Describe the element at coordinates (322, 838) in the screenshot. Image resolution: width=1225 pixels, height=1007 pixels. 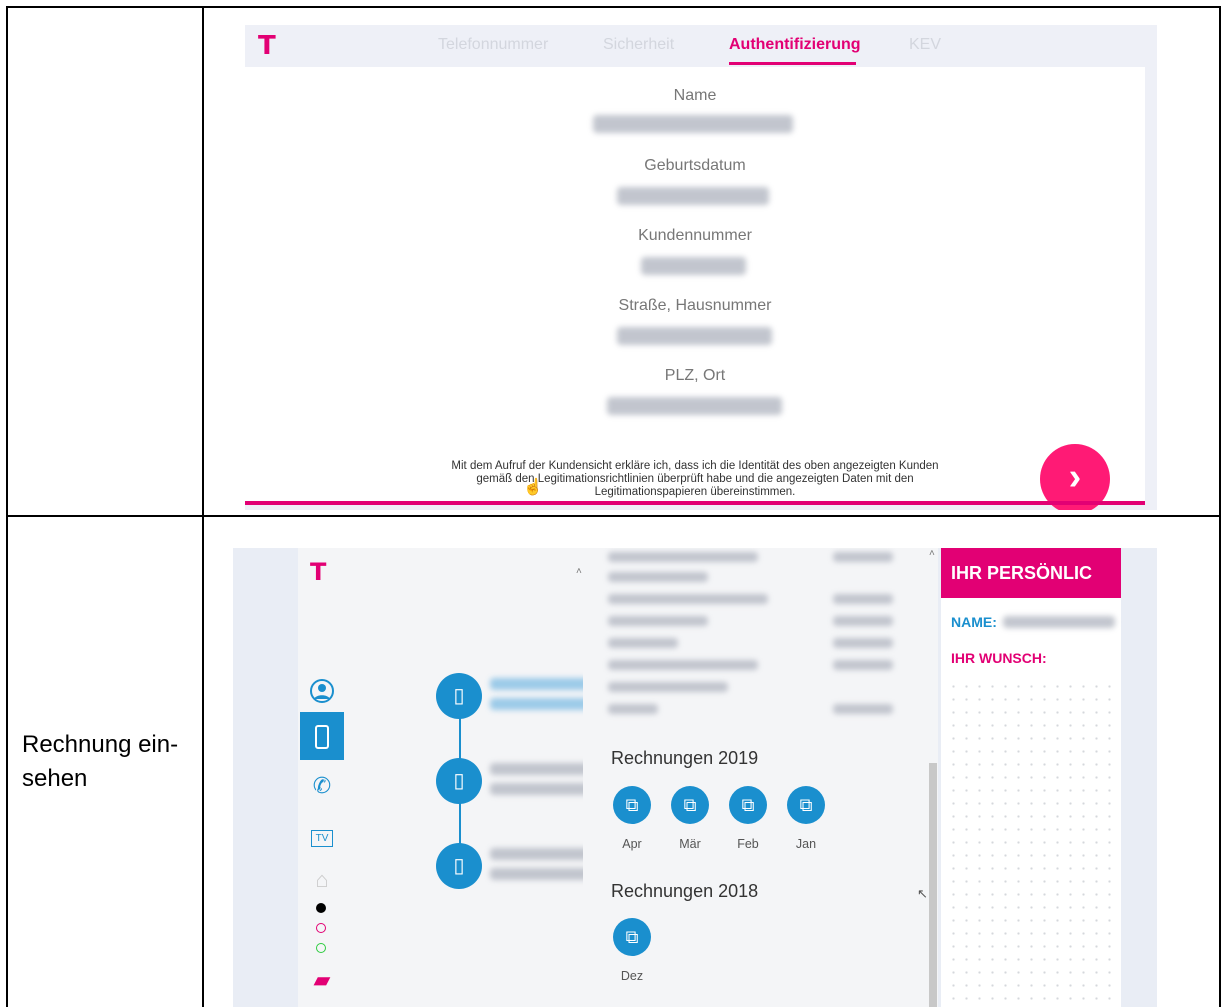
I see `tv-label: TV` at that location.